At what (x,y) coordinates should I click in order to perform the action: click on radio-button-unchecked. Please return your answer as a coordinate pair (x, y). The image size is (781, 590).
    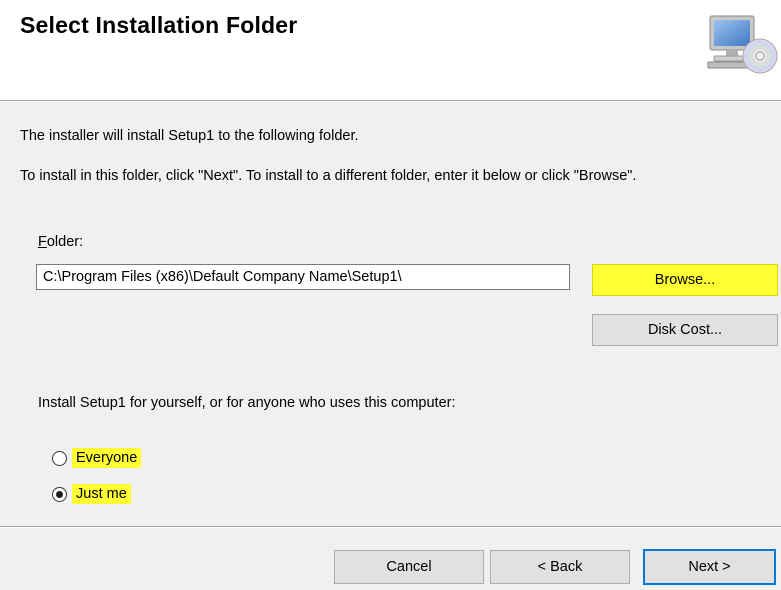
    Looking at the image, I should click on (59, 458).